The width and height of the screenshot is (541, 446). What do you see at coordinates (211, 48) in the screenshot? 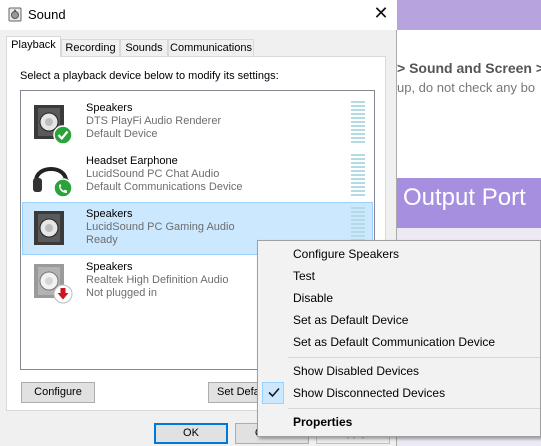
I see `tab-communications: Communications` at bounding box center [211, 48].